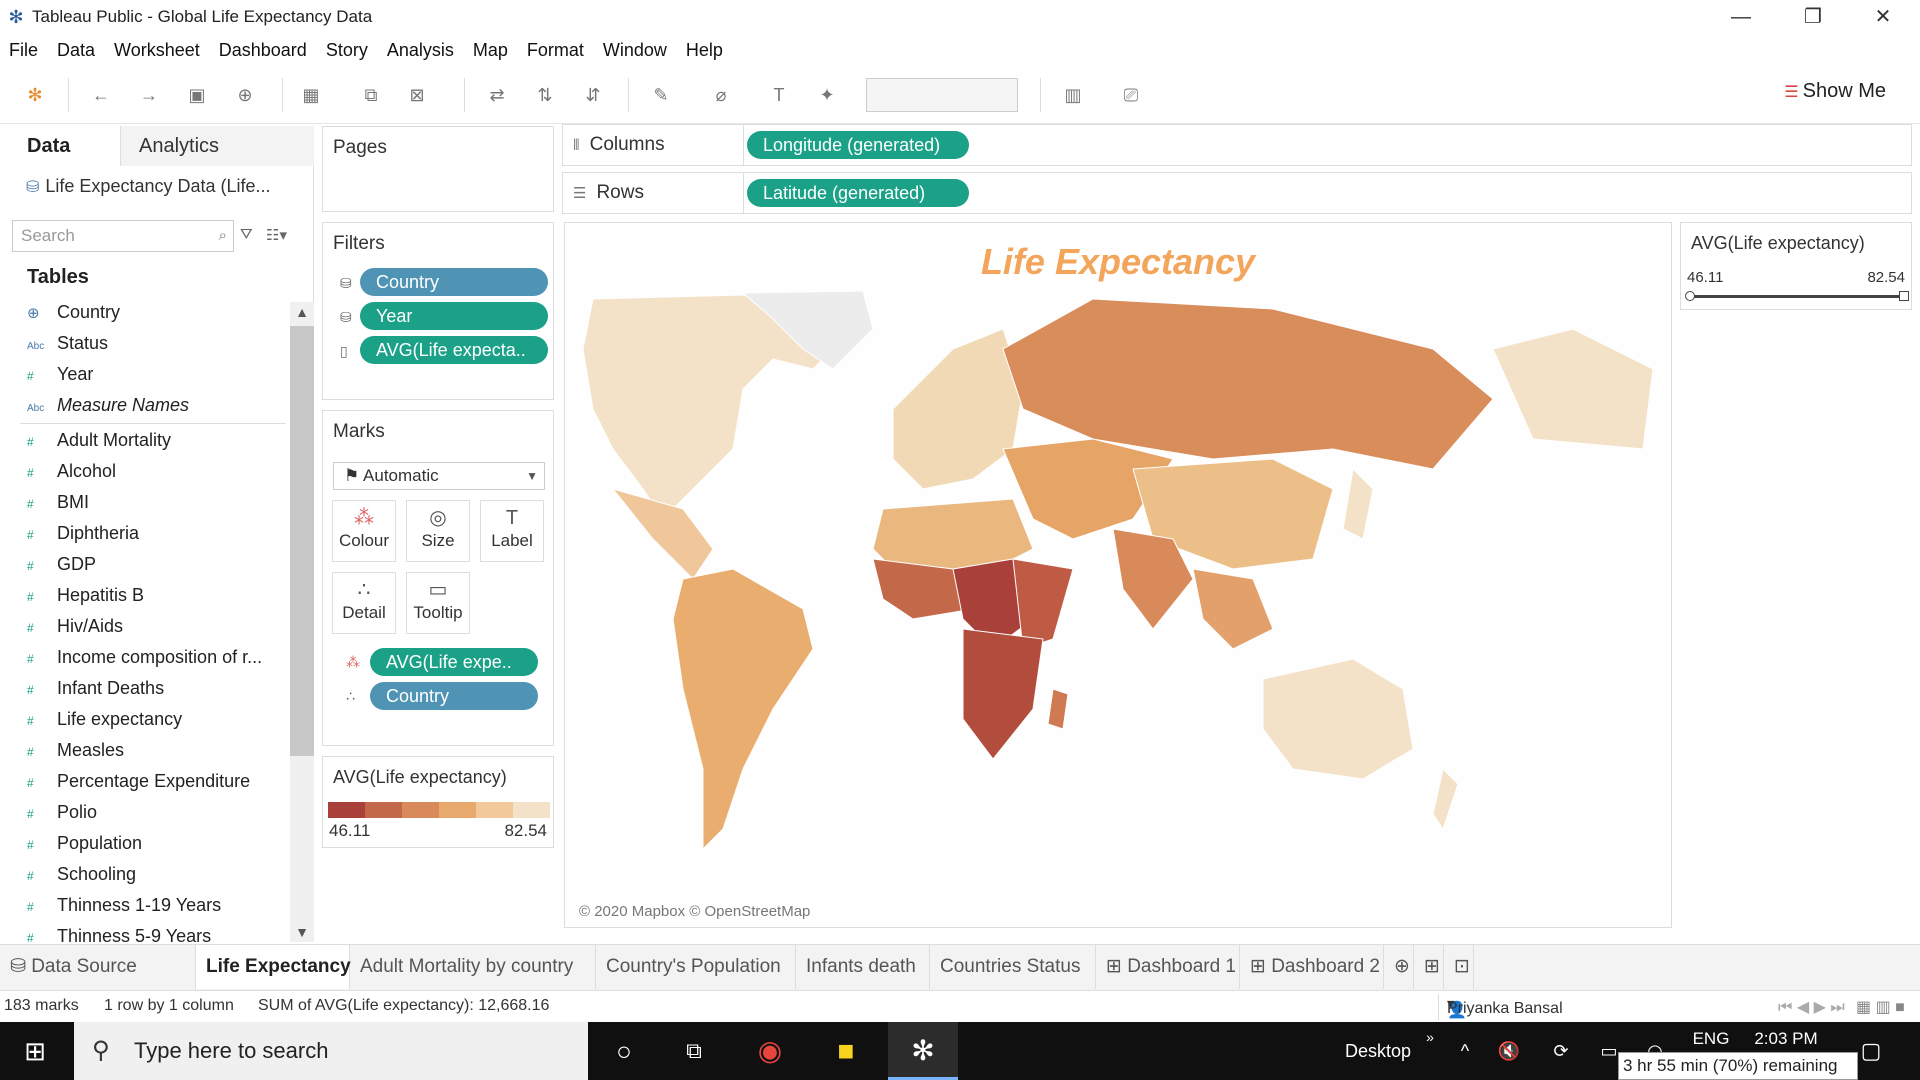 The height and width of the screenshot is (1080, 1920). I want to click on volume-muted-icon: 🔇, so click(1509, 1051).